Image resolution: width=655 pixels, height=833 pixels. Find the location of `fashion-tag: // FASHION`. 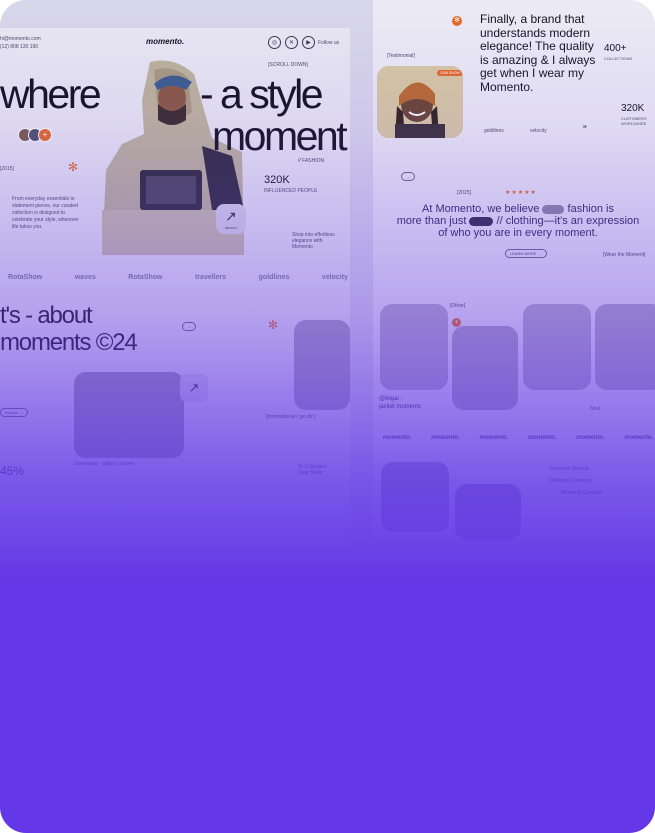

fashion-tag: // FASHION is located at coordinates (311, 161).